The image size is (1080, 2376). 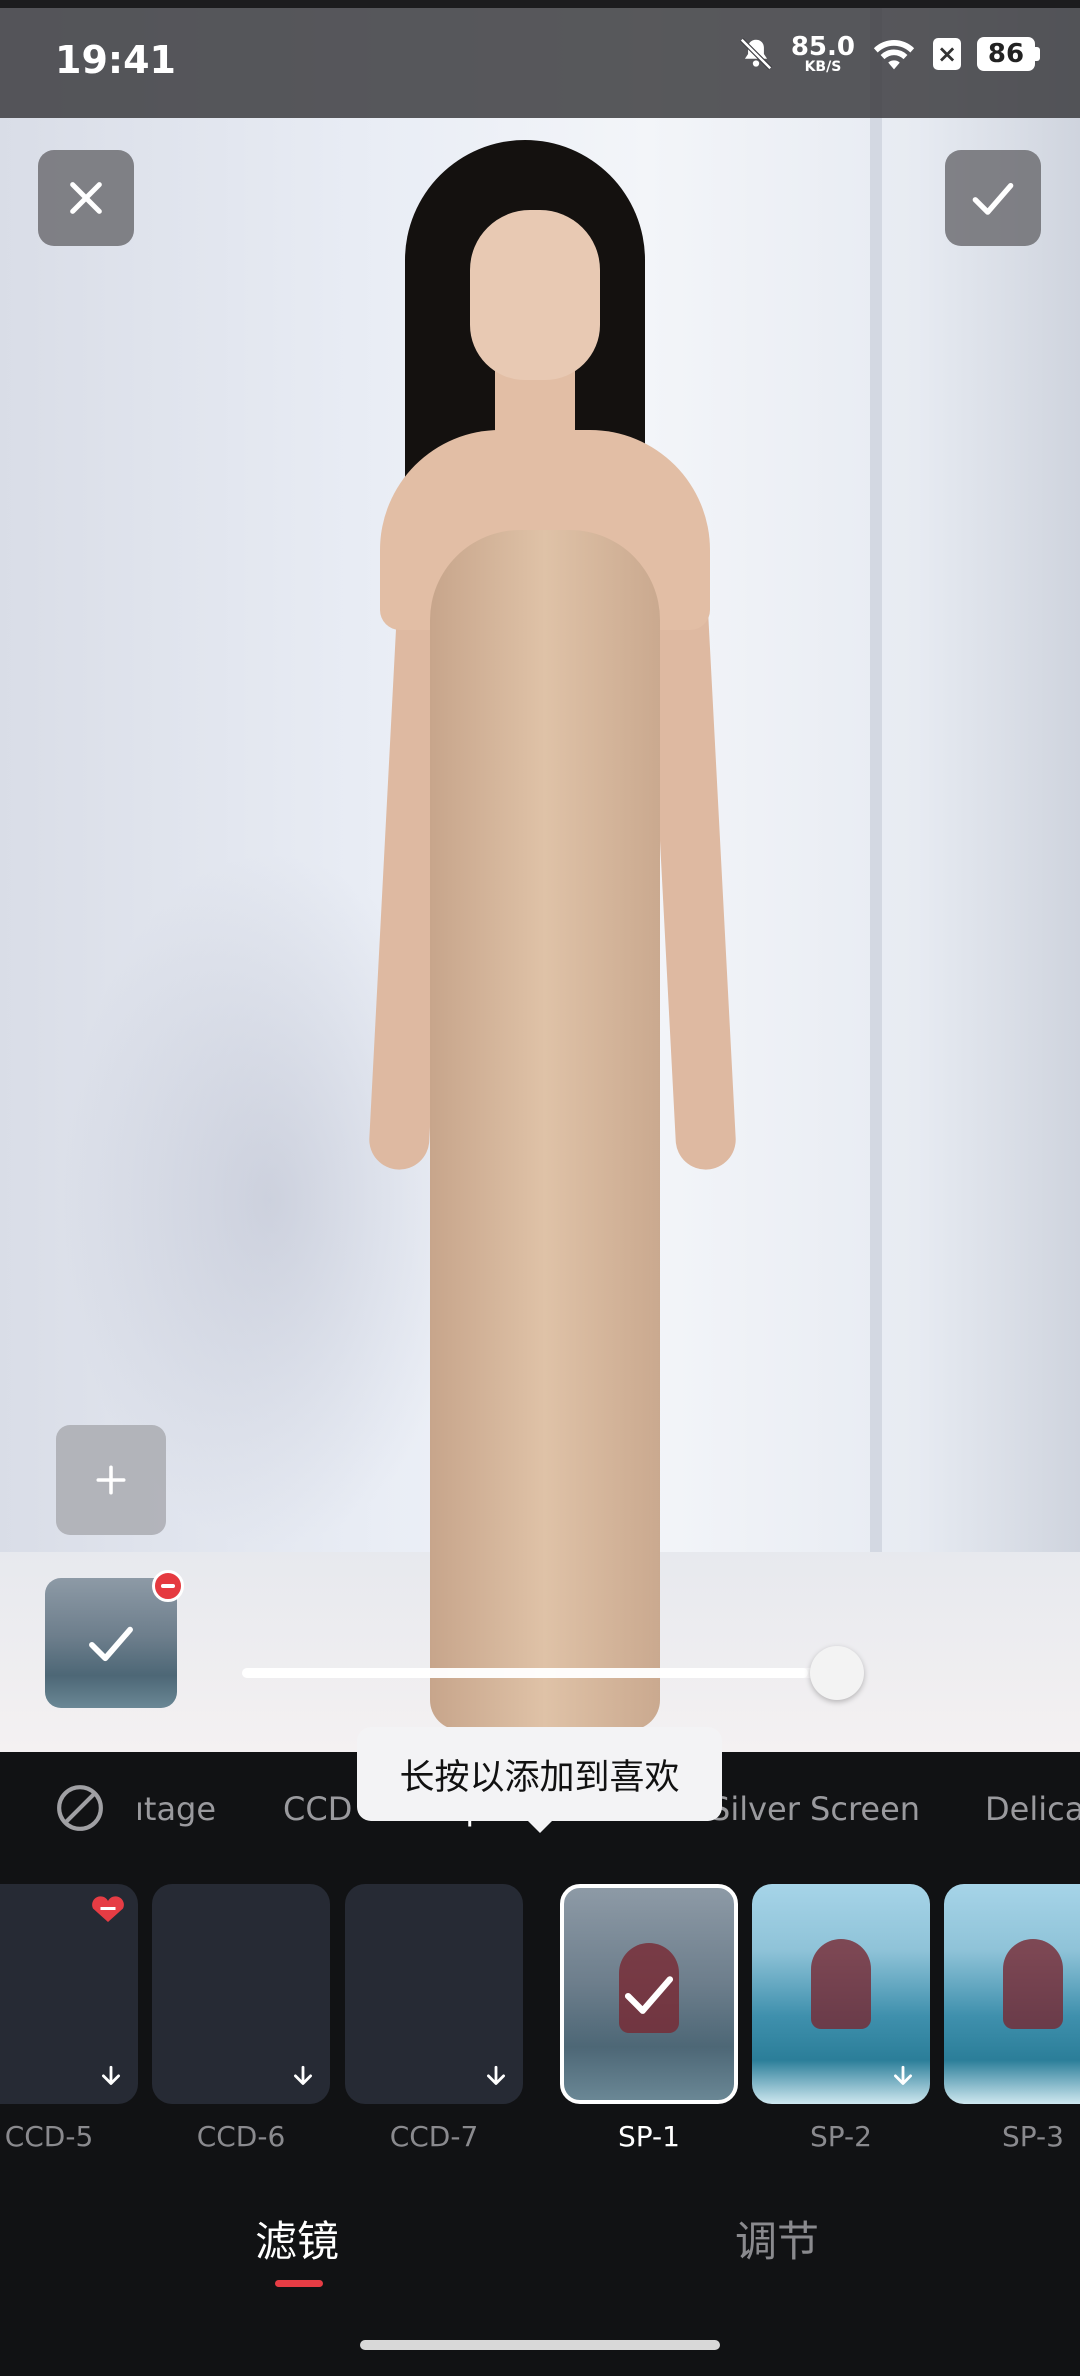 I want to click on filter-name-ccd-7: CCD-7, so click(x=434, y=2136).